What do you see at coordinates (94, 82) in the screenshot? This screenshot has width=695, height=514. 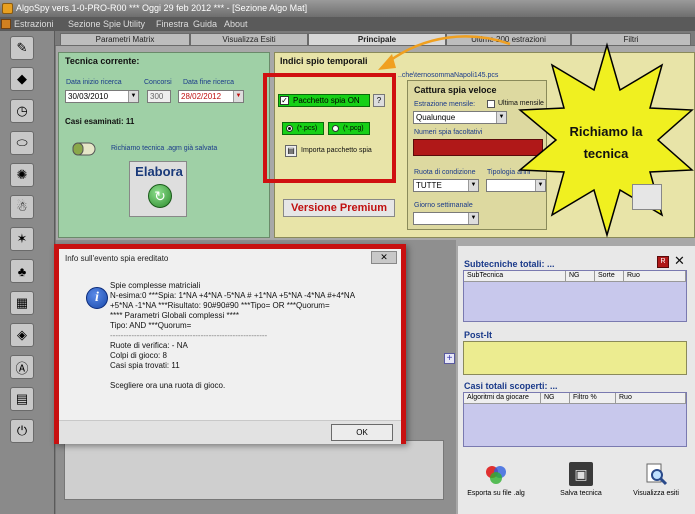 I see `data-inizio-label: Data inizio ricerca` at bounding box center [94, 82].